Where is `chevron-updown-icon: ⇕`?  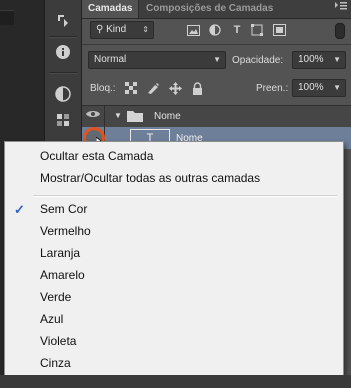
chevron-updown-icon: ⇕ is located at coordinates (145, 29).